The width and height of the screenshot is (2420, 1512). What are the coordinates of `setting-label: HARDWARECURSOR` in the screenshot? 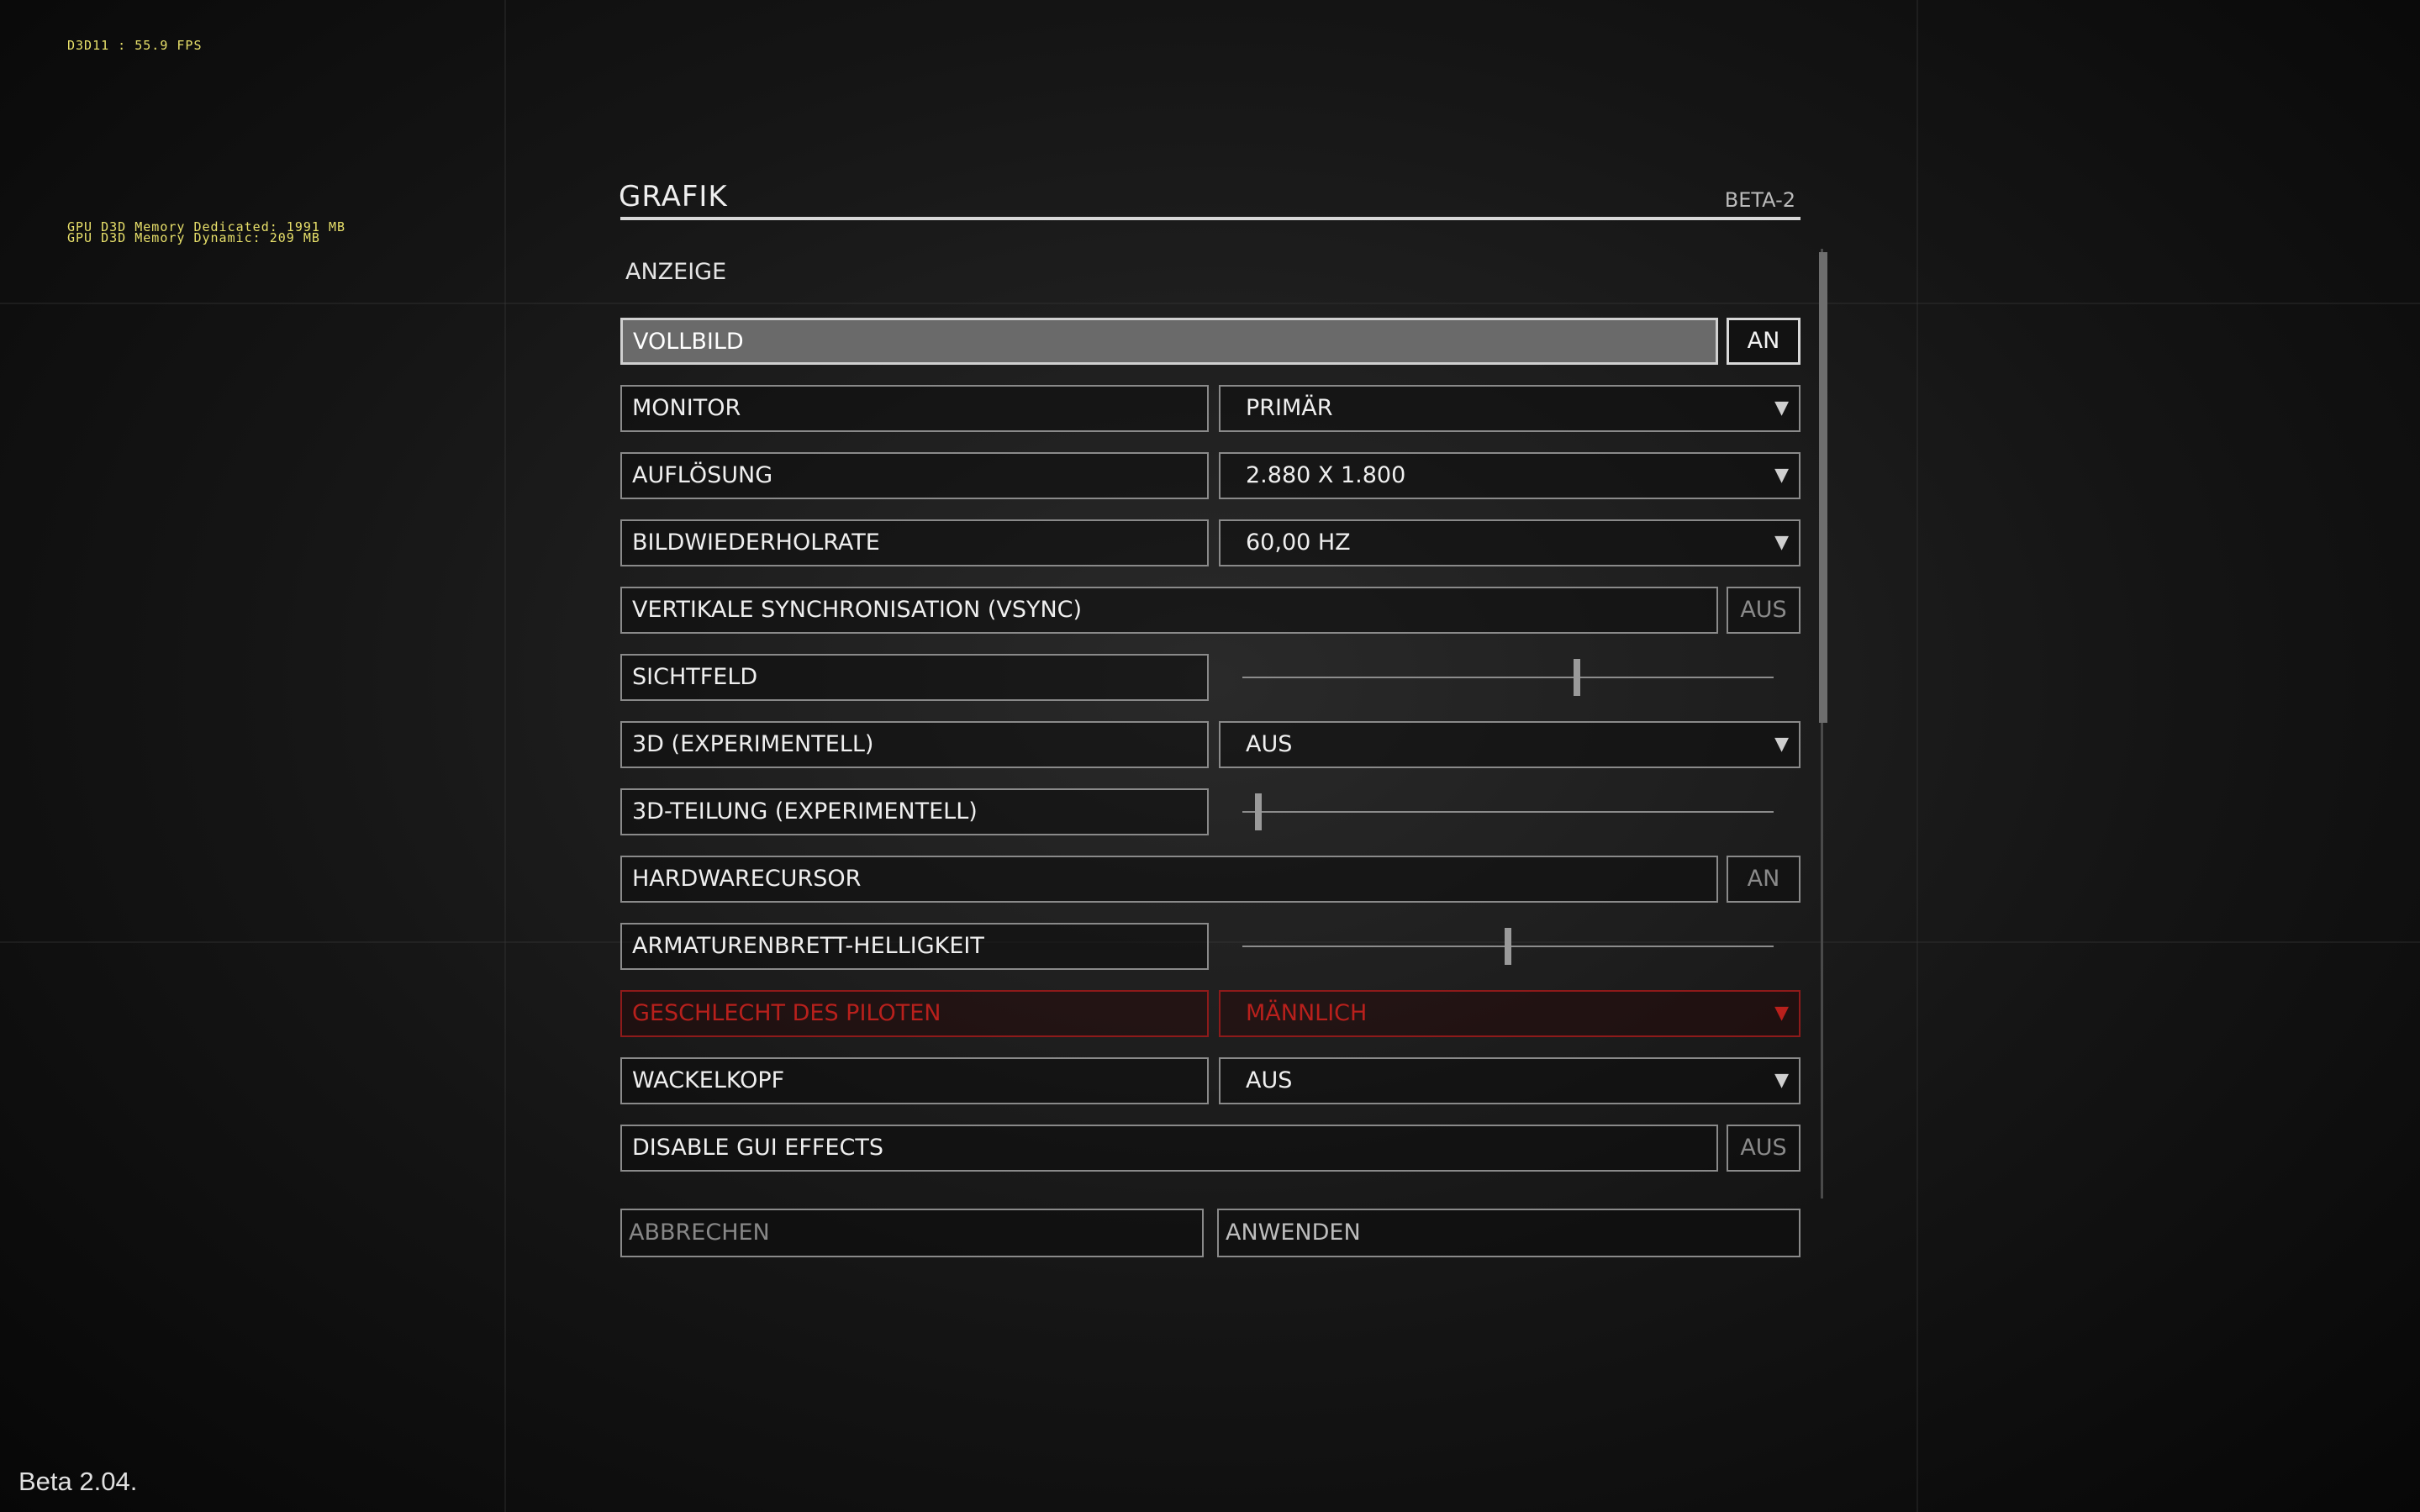 It's located at (1169, 880).